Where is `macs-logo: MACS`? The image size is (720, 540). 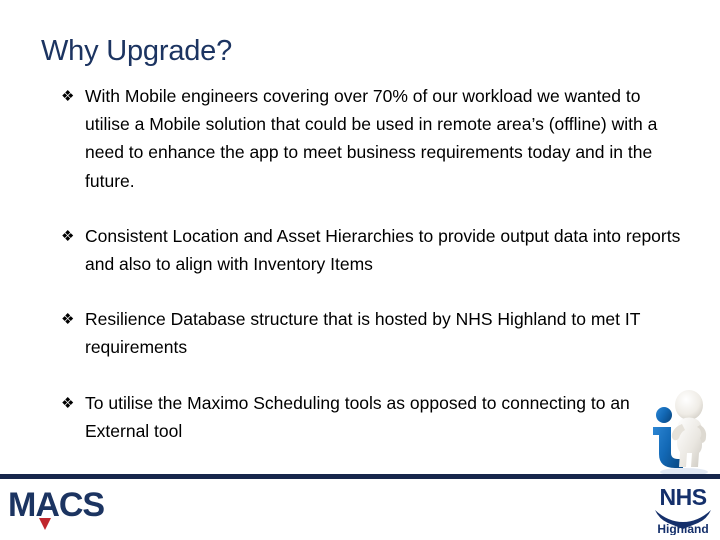 macs-logo: MACS is located at coordinates (64, 508).